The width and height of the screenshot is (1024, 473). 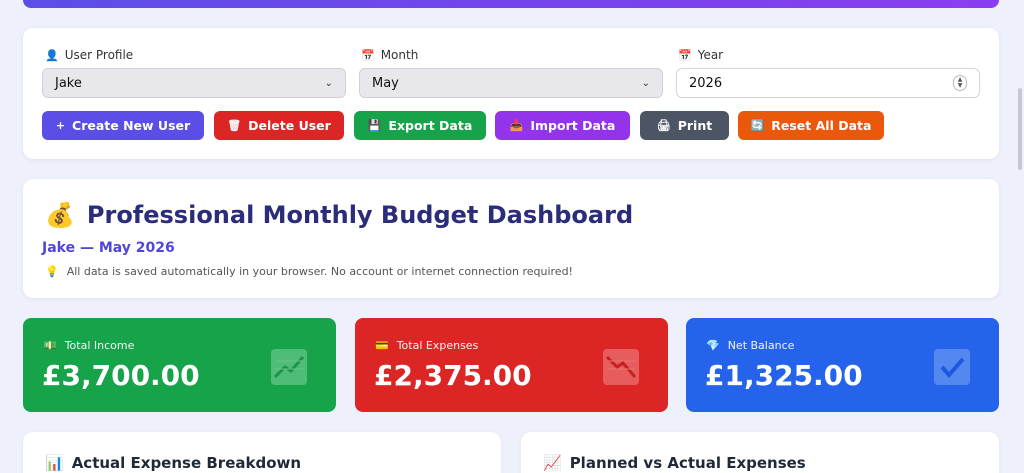 I want to click on create-user-button: + Create New User, so click(x=123, y=125).